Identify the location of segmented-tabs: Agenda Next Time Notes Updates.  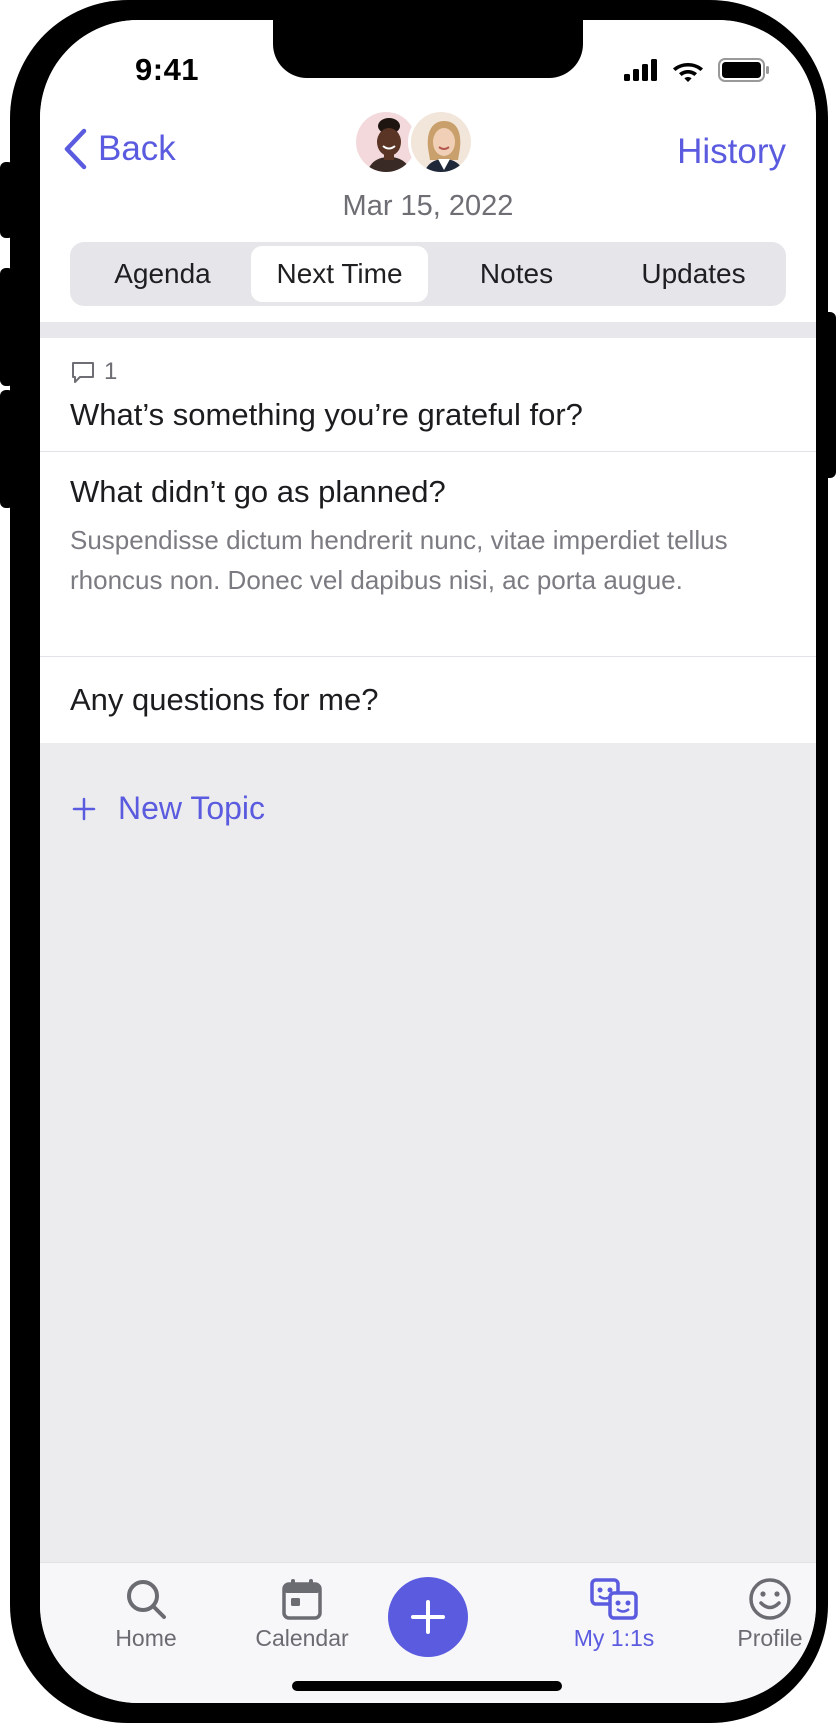
(428, 274).